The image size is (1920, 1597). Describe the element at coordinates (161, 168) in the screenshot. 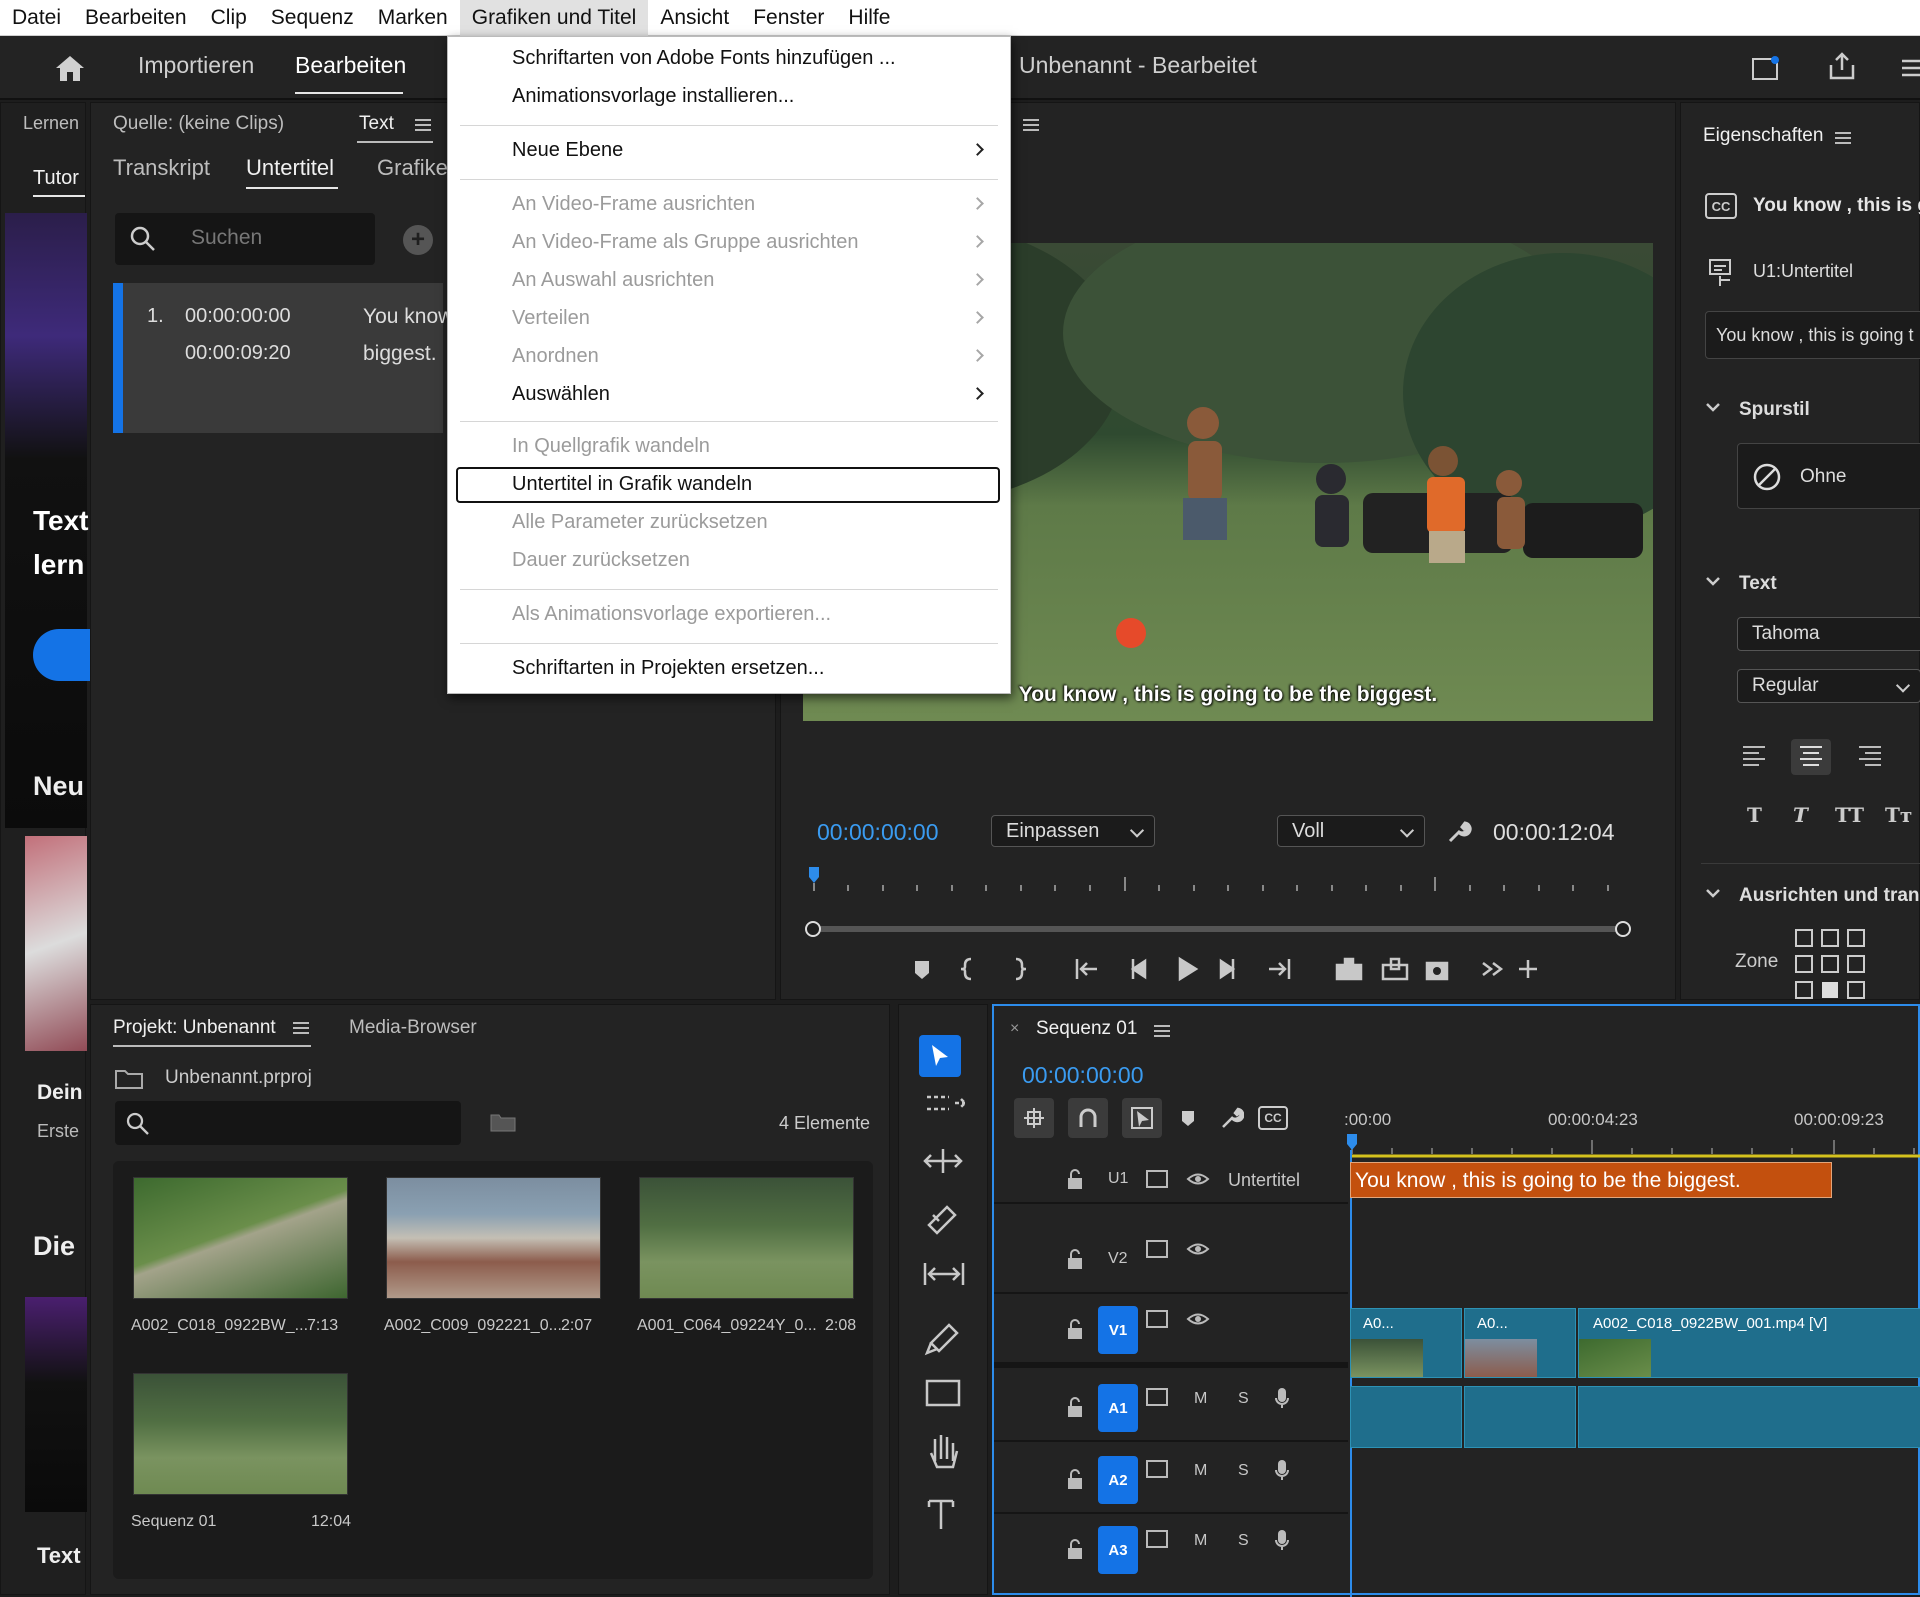

I see `tab-transkript: Transkript` at that location.